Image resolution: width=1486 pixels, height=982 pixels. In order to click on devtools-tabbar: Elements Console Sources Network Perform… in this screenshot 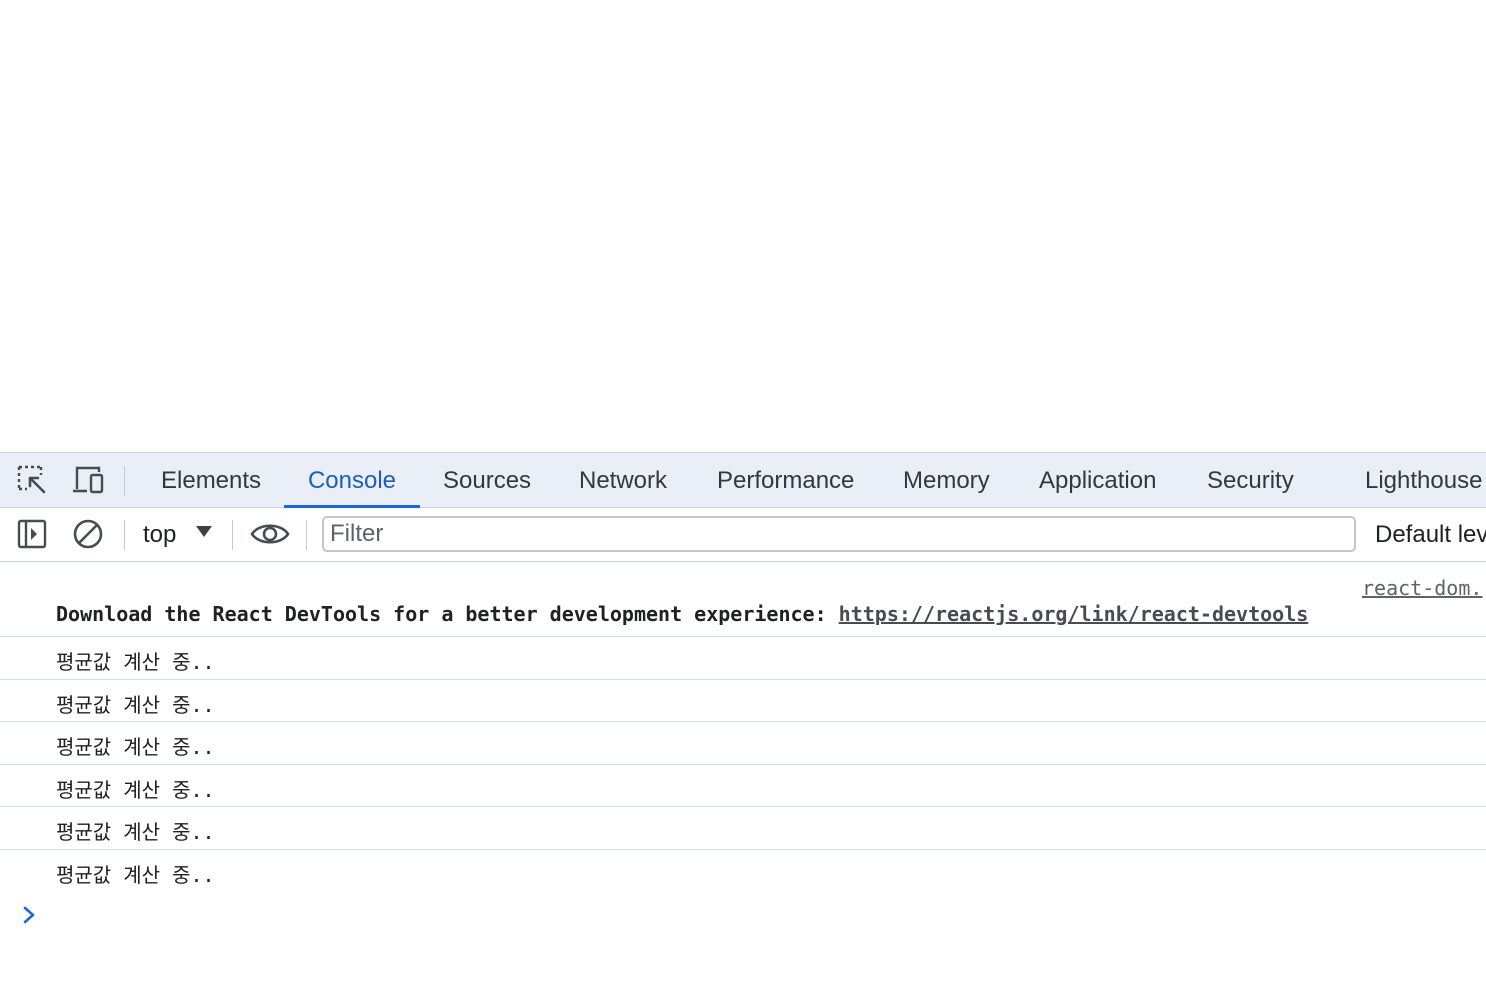, I will do `click(743, 480)`.